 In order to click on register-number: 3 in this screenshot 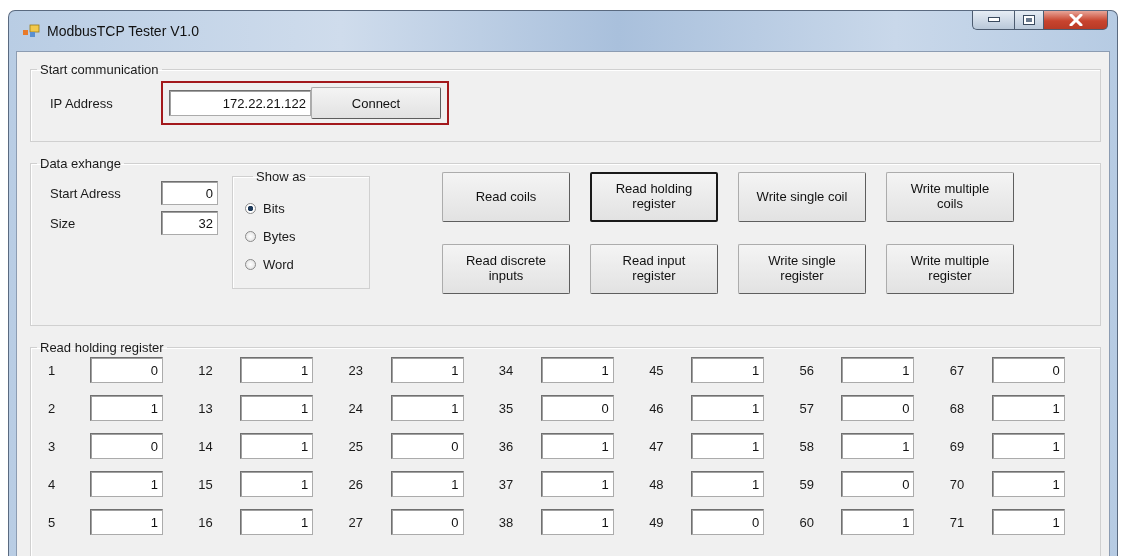, I will do `click(52, 446)`.